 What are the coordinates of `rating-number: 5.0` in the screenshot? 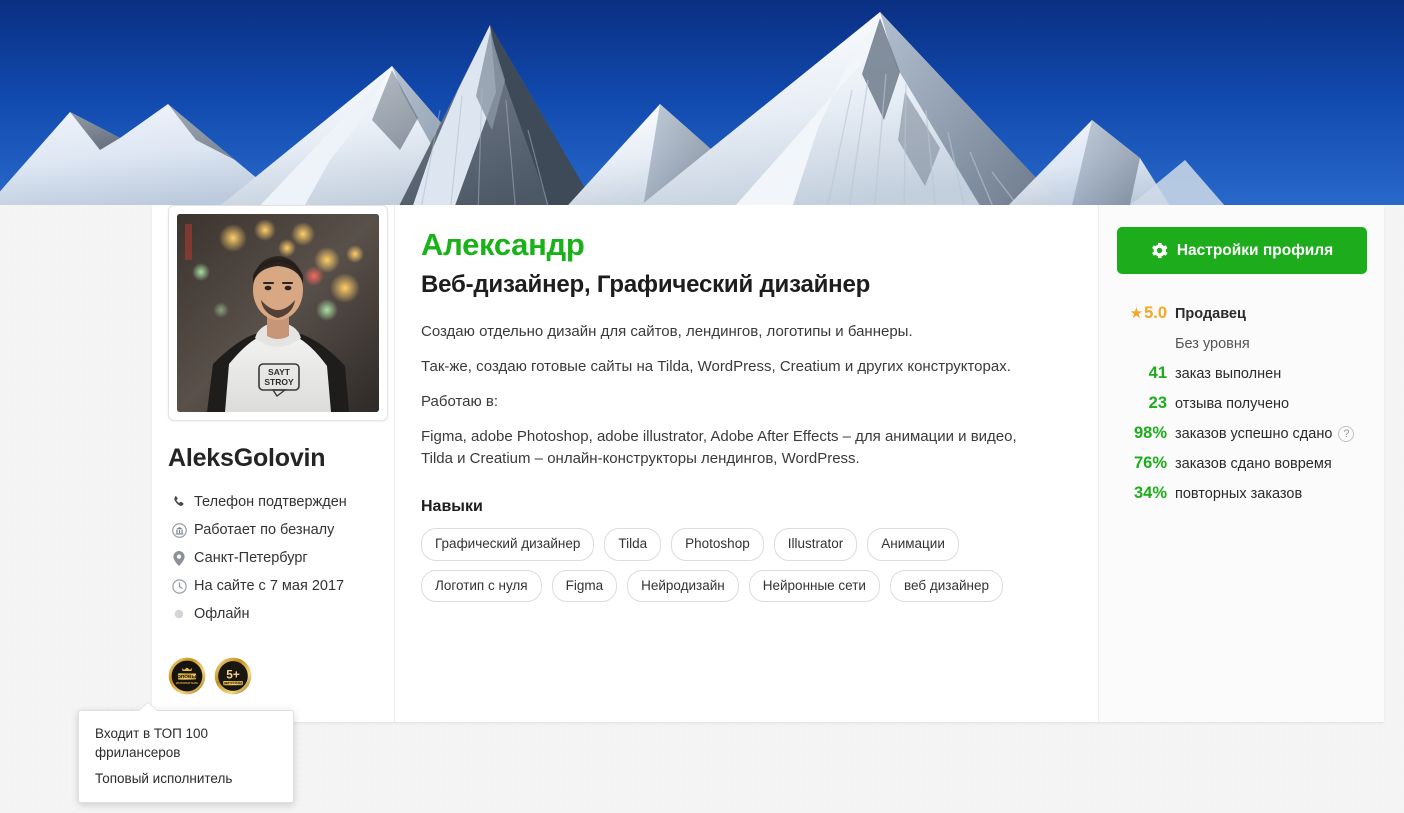 It's located at (1155, 313).